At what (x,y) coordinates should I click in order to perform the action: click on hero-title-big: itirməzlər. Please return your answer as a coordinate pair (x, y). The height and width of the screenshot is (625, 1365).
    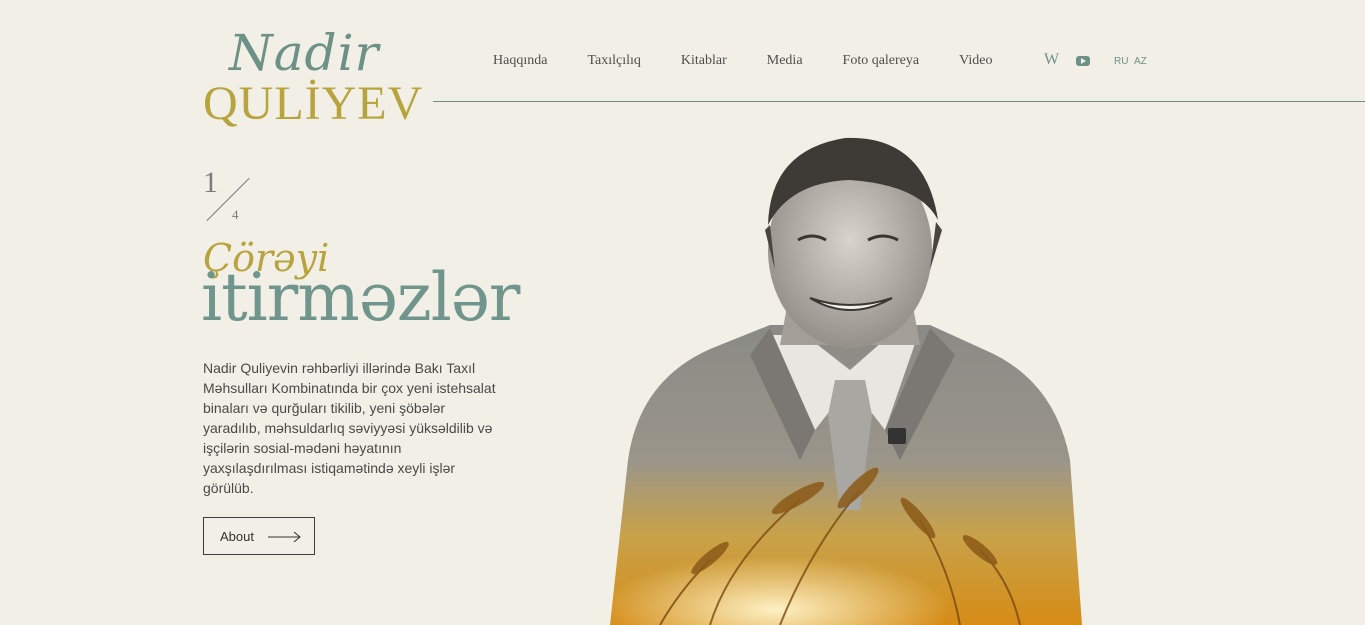
    Looking at the image, I should click on (360, 297).